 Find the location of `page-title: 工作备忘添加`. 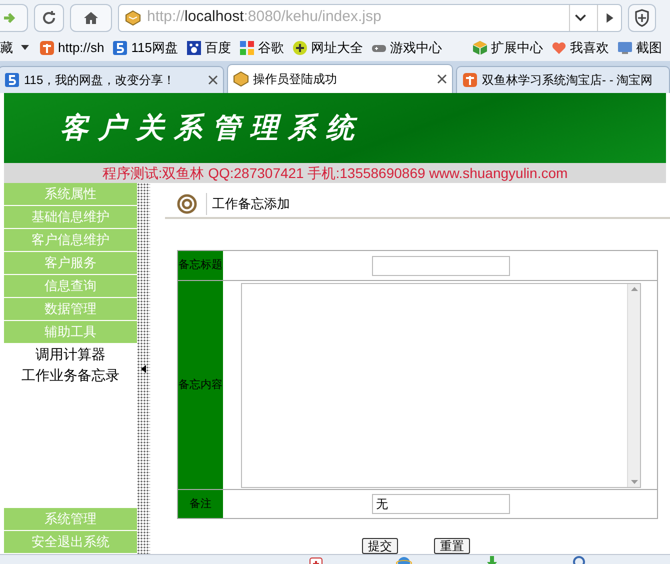

page-title: 工作备忘添加 is located at coordinates (251, 204).